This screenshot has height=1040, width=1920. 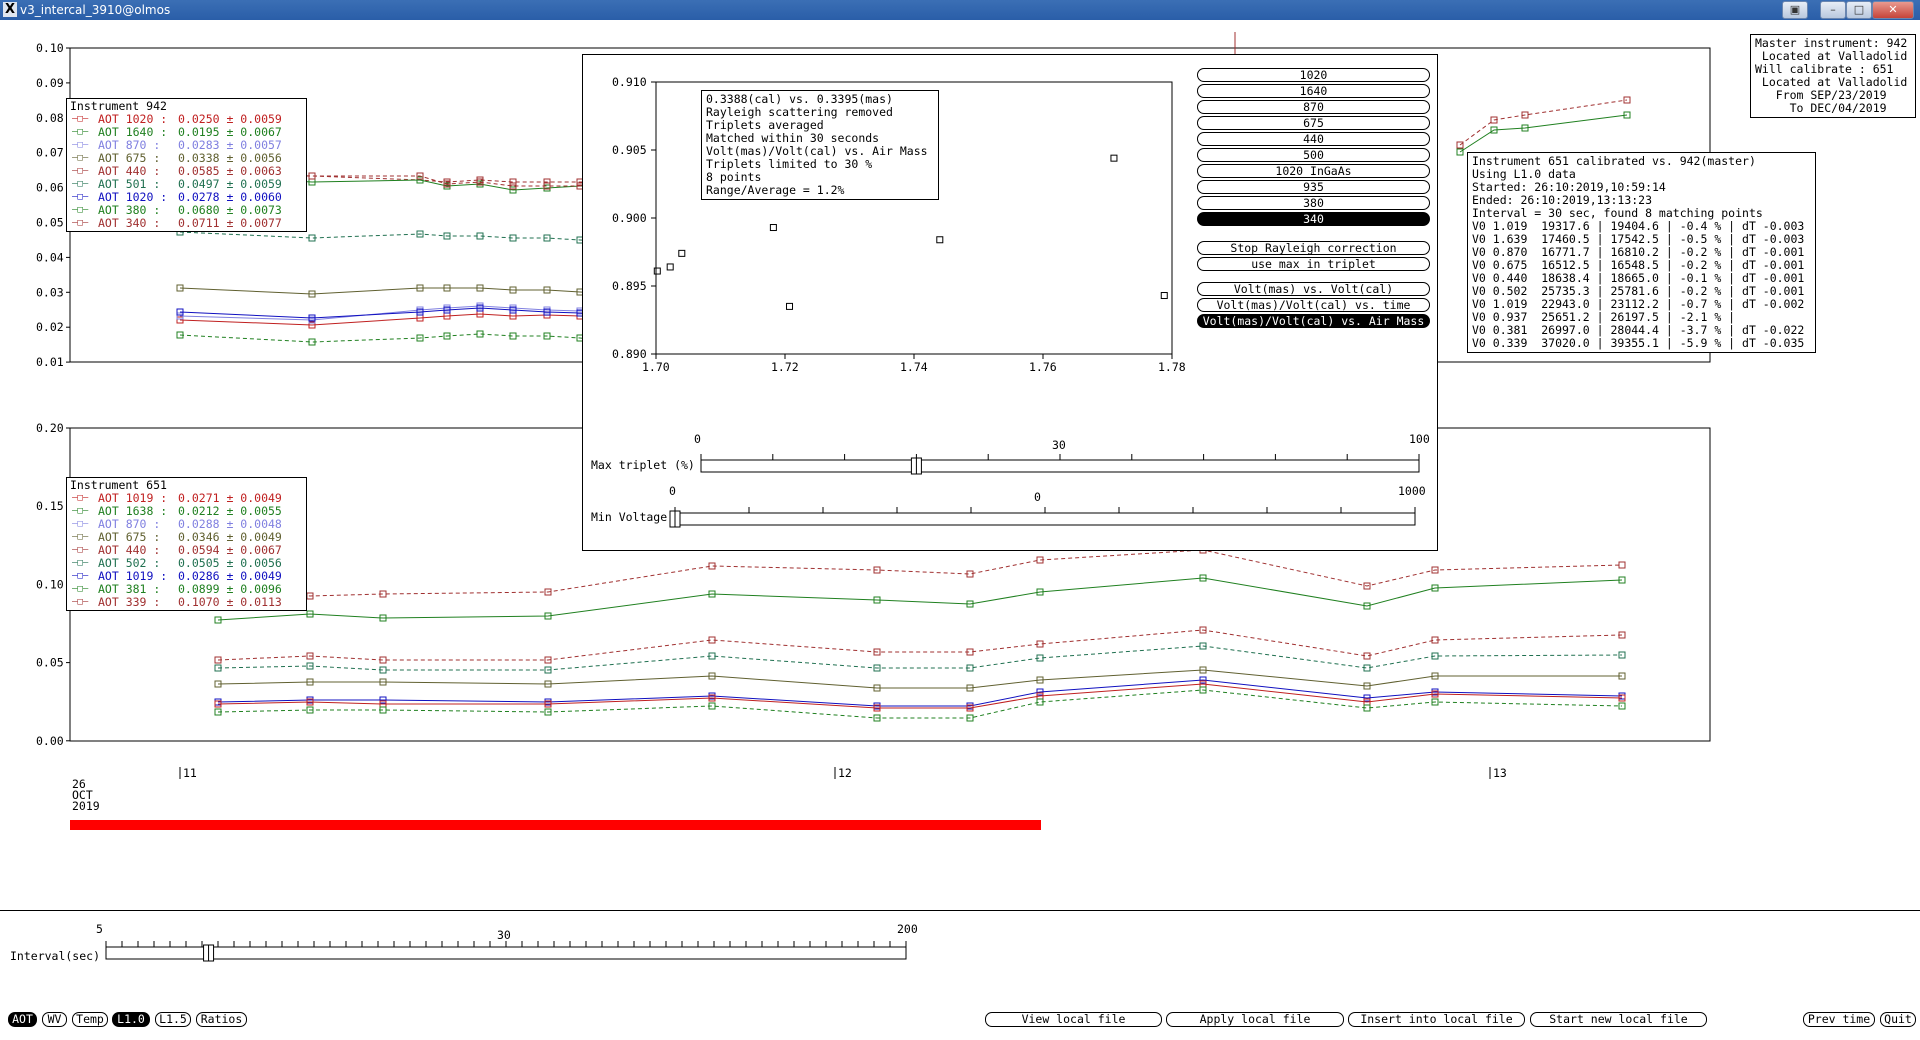 What do you see at coordinates (1313, 321) in the screenshot?
I see `plot-mode-button-3: Volt(mas)/Volt(cal) vs. Air Mass` at bounding box center [1313, 321].